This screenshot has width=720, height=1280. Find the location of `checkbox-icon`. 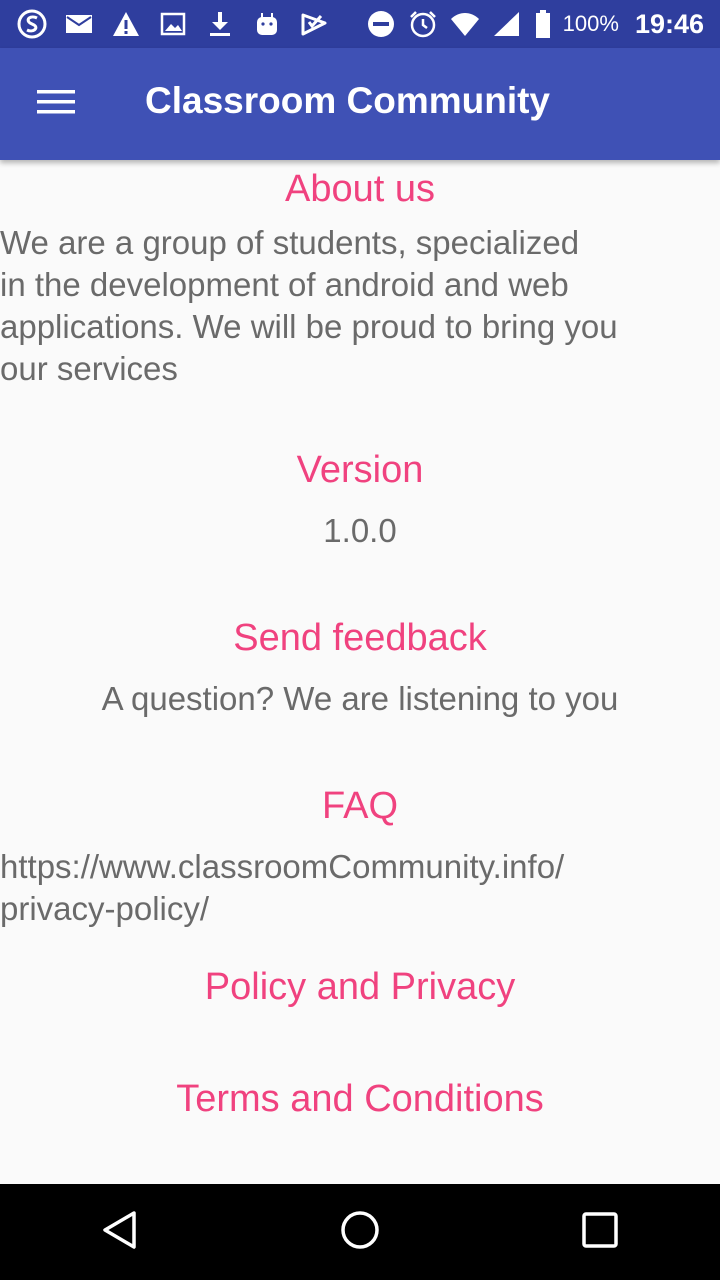

checkbox-icon is located at coordinates (314, 24).